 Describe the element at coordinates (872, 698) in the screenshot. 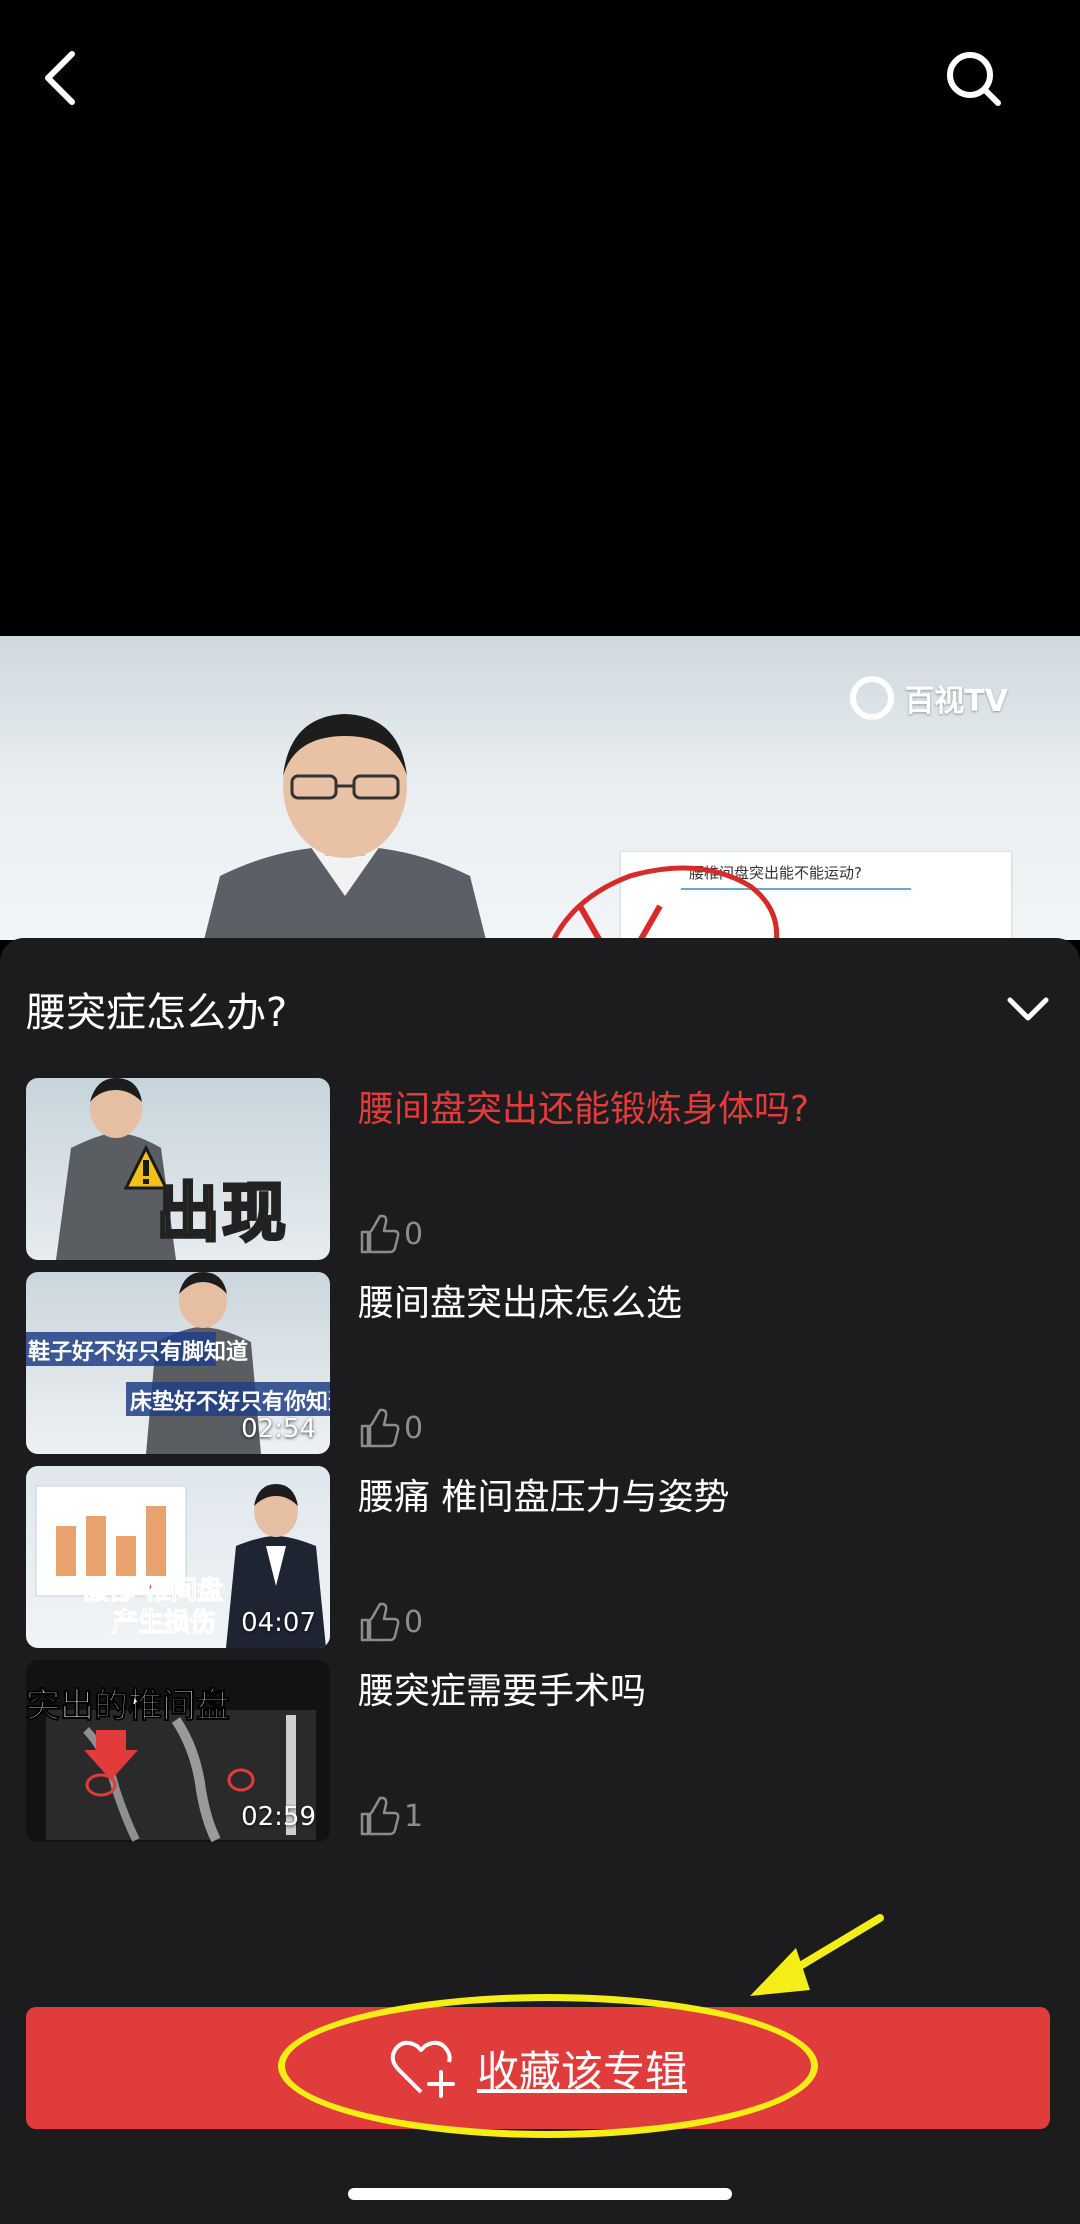

I see `brand-logo-icon` at that location.